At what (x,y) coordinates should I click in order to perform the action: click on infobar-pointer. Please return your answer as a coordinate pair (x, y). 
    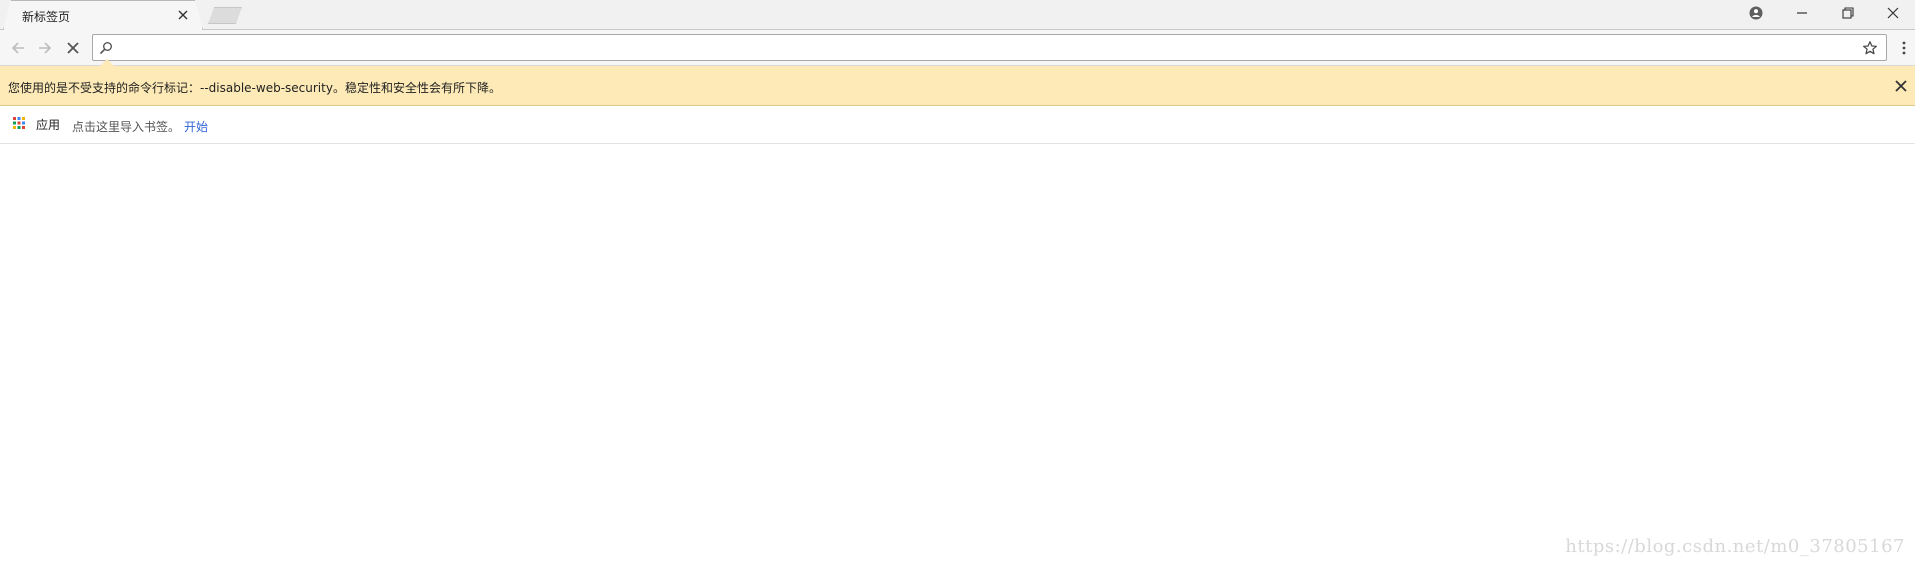
    Looking at the image, I should click on (107, 62).